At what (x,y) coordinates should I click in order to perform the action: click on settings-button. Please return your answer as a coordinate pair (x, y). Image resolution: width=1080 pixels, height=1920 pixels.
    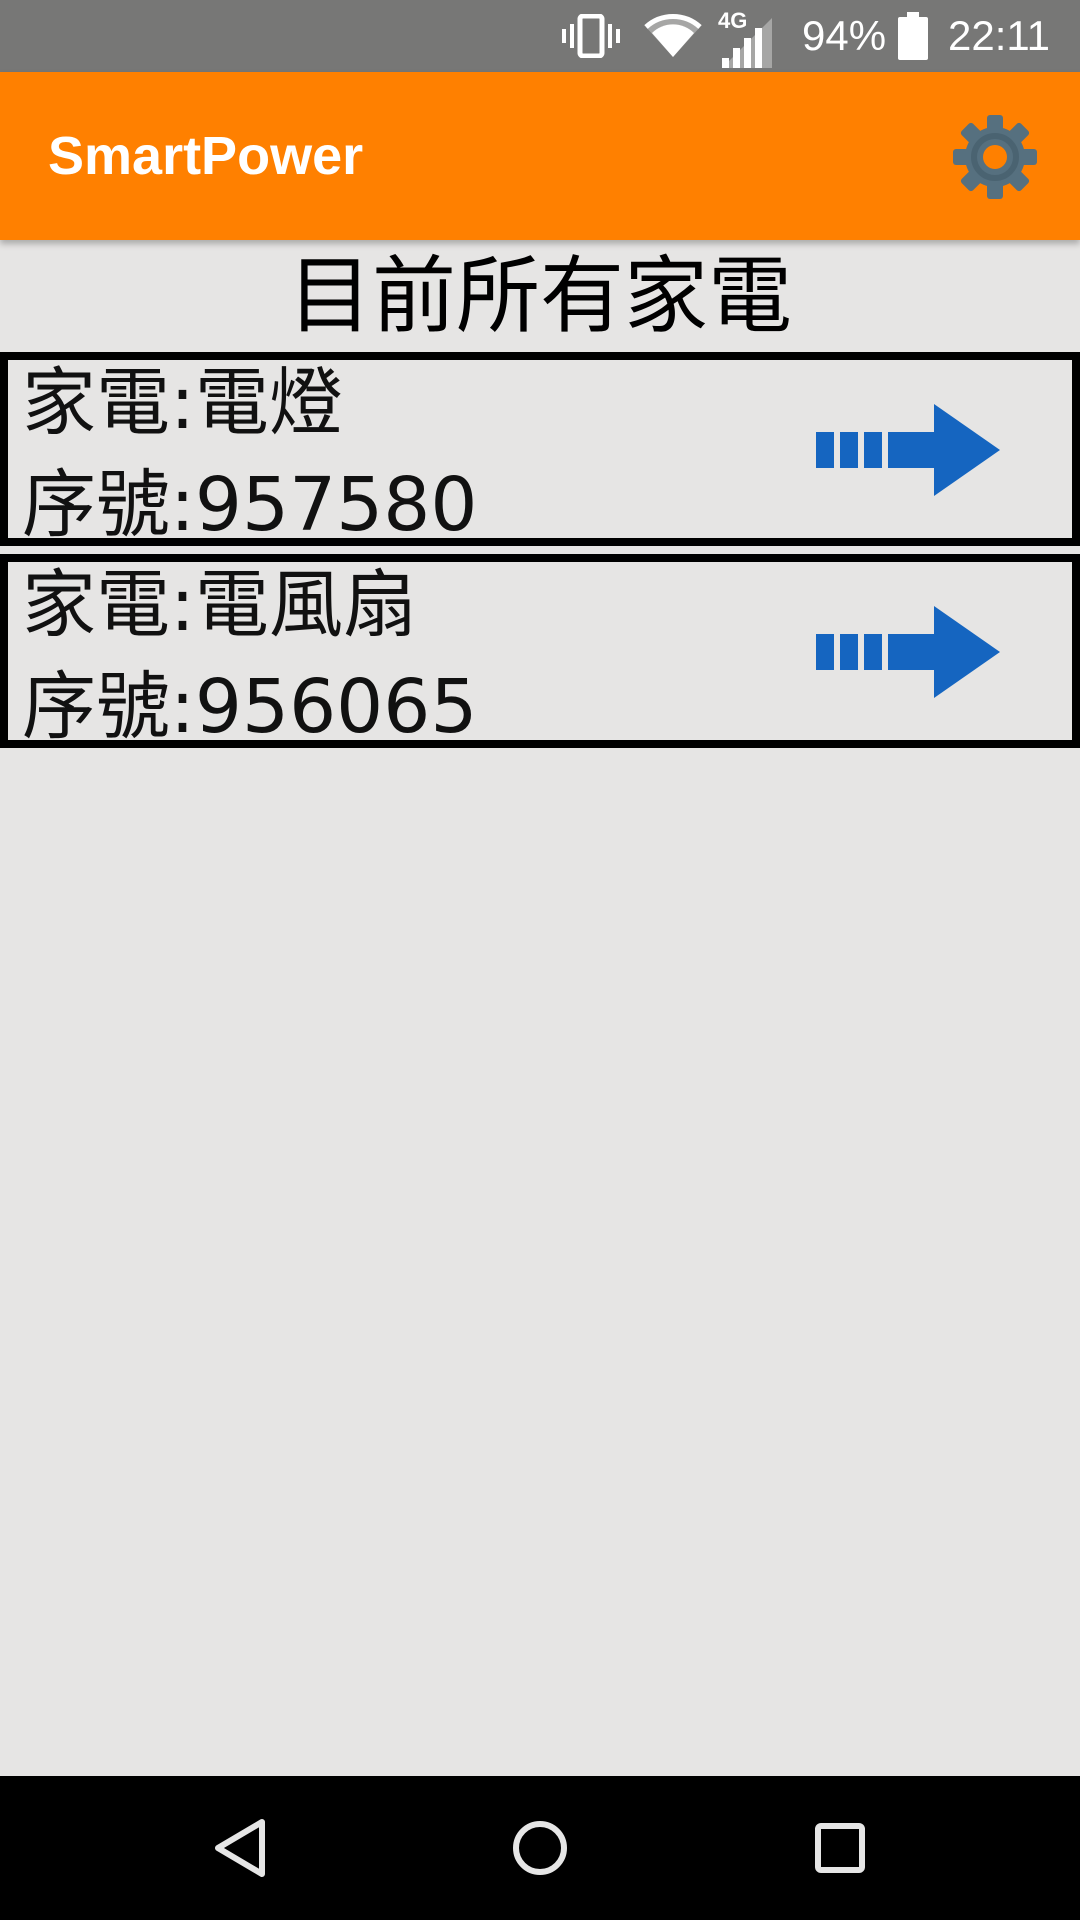
    Looking at the image, I should click on (995, 157).